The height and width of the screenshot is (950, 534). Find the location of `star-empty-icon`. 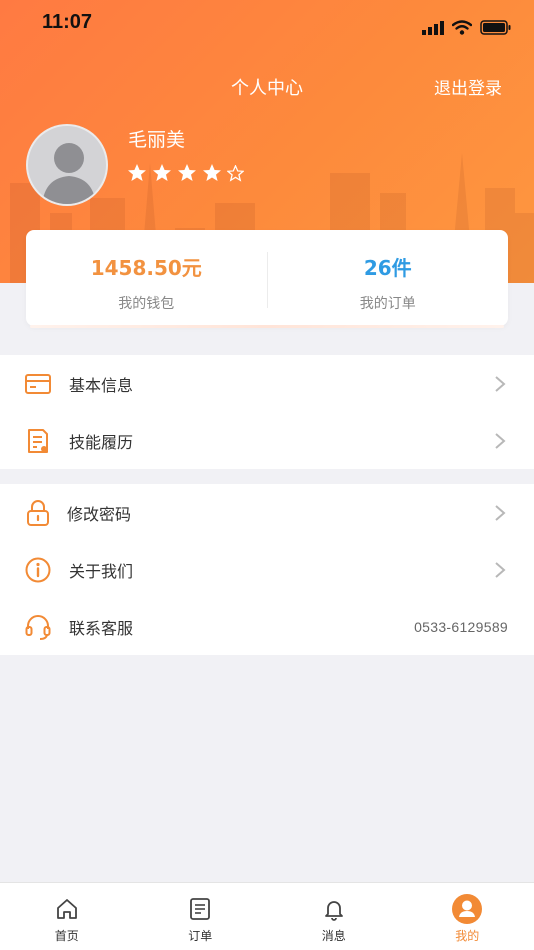

star-empty-icon is located at coordinates (235, 173).